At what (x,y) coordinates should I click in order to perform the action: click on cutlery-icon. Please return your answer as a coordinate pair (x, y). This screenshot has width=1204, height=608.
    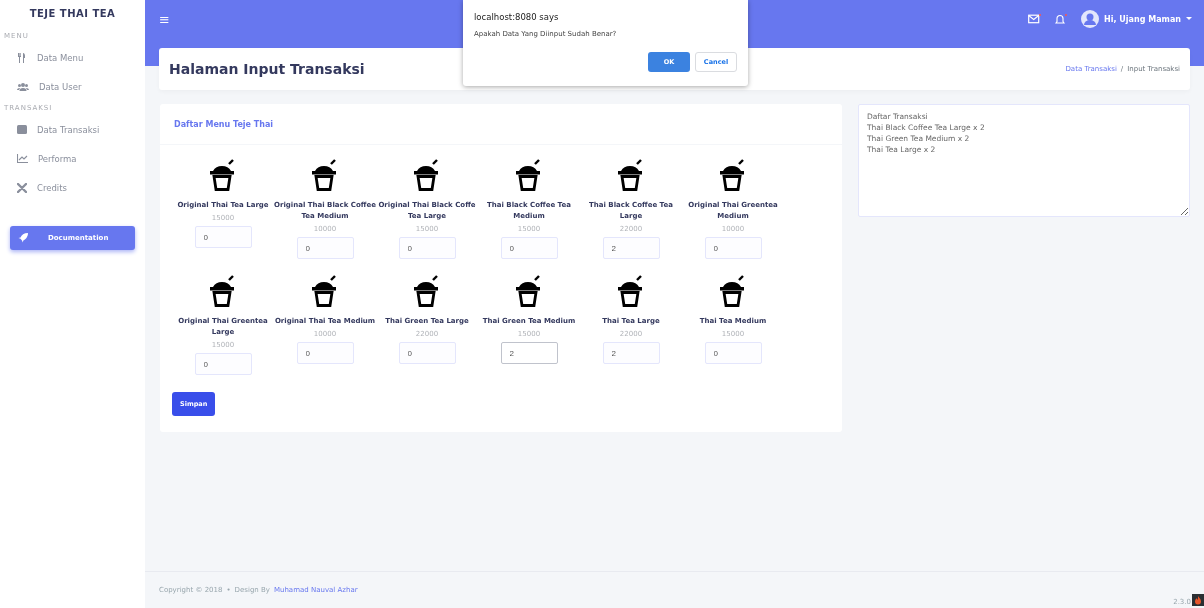
    Looking at the image, I should click on (22, 57).